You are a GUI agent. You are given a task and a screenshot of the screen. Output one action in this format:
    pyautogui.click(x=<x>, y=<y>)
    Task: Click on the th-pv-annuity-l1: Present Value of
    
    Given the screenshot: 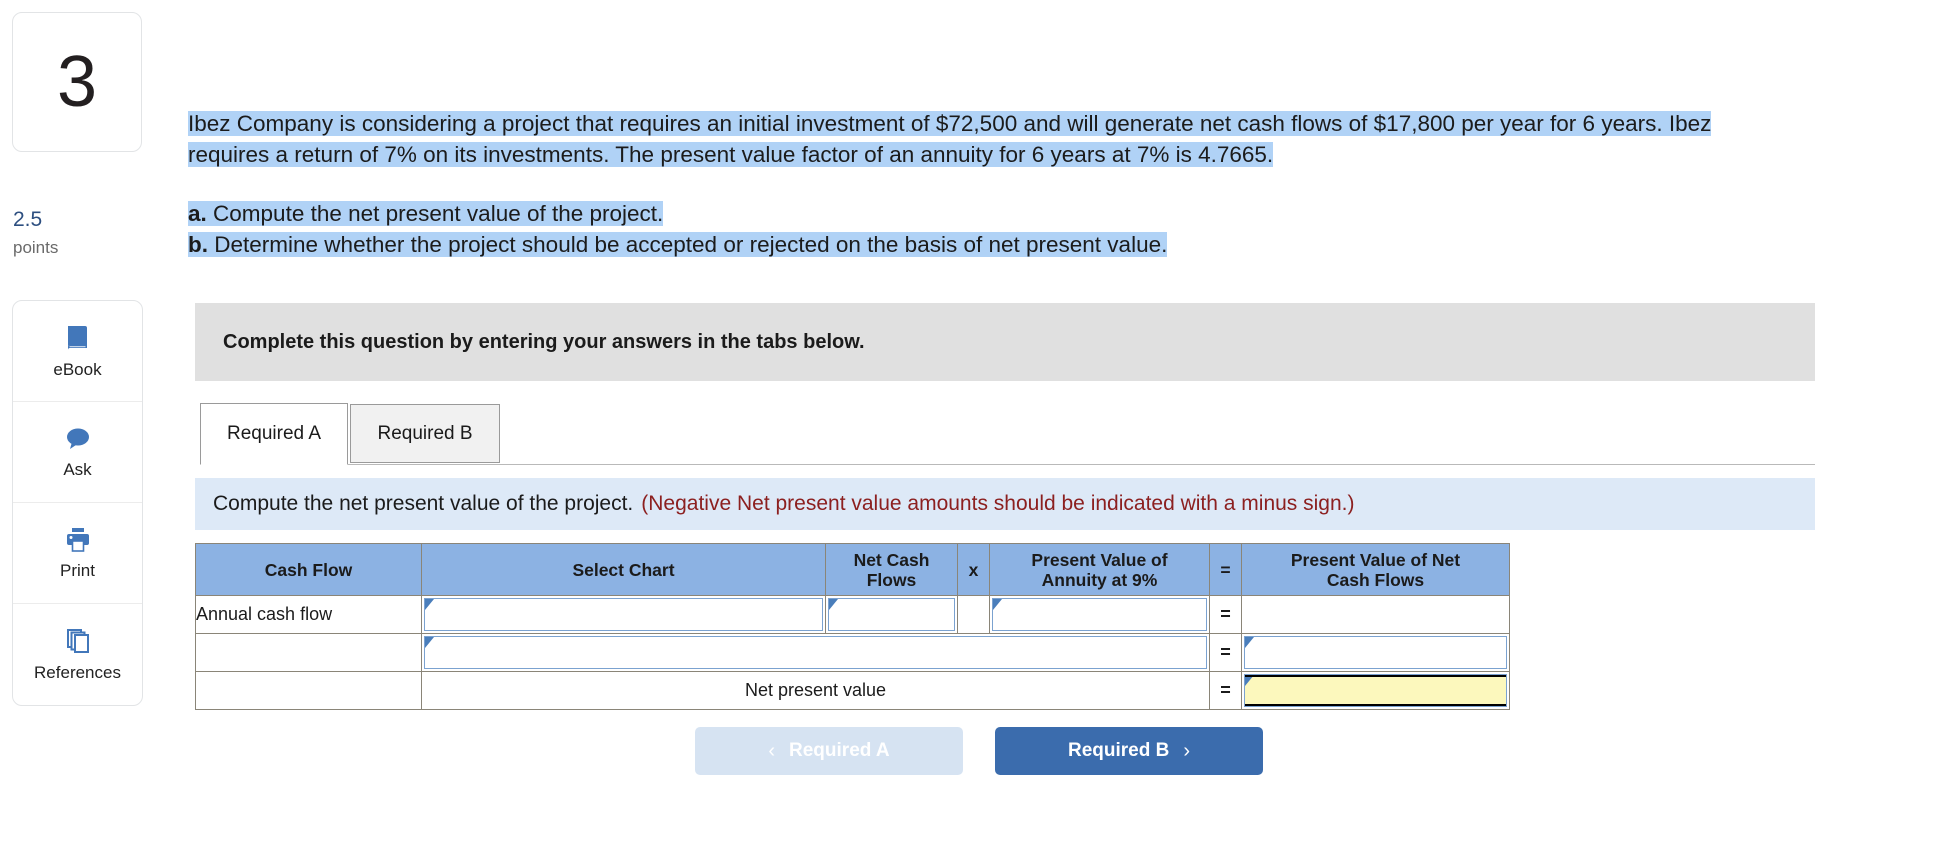 What is the action you would take?
    pyautogui.click(x=1099, y=559)
    